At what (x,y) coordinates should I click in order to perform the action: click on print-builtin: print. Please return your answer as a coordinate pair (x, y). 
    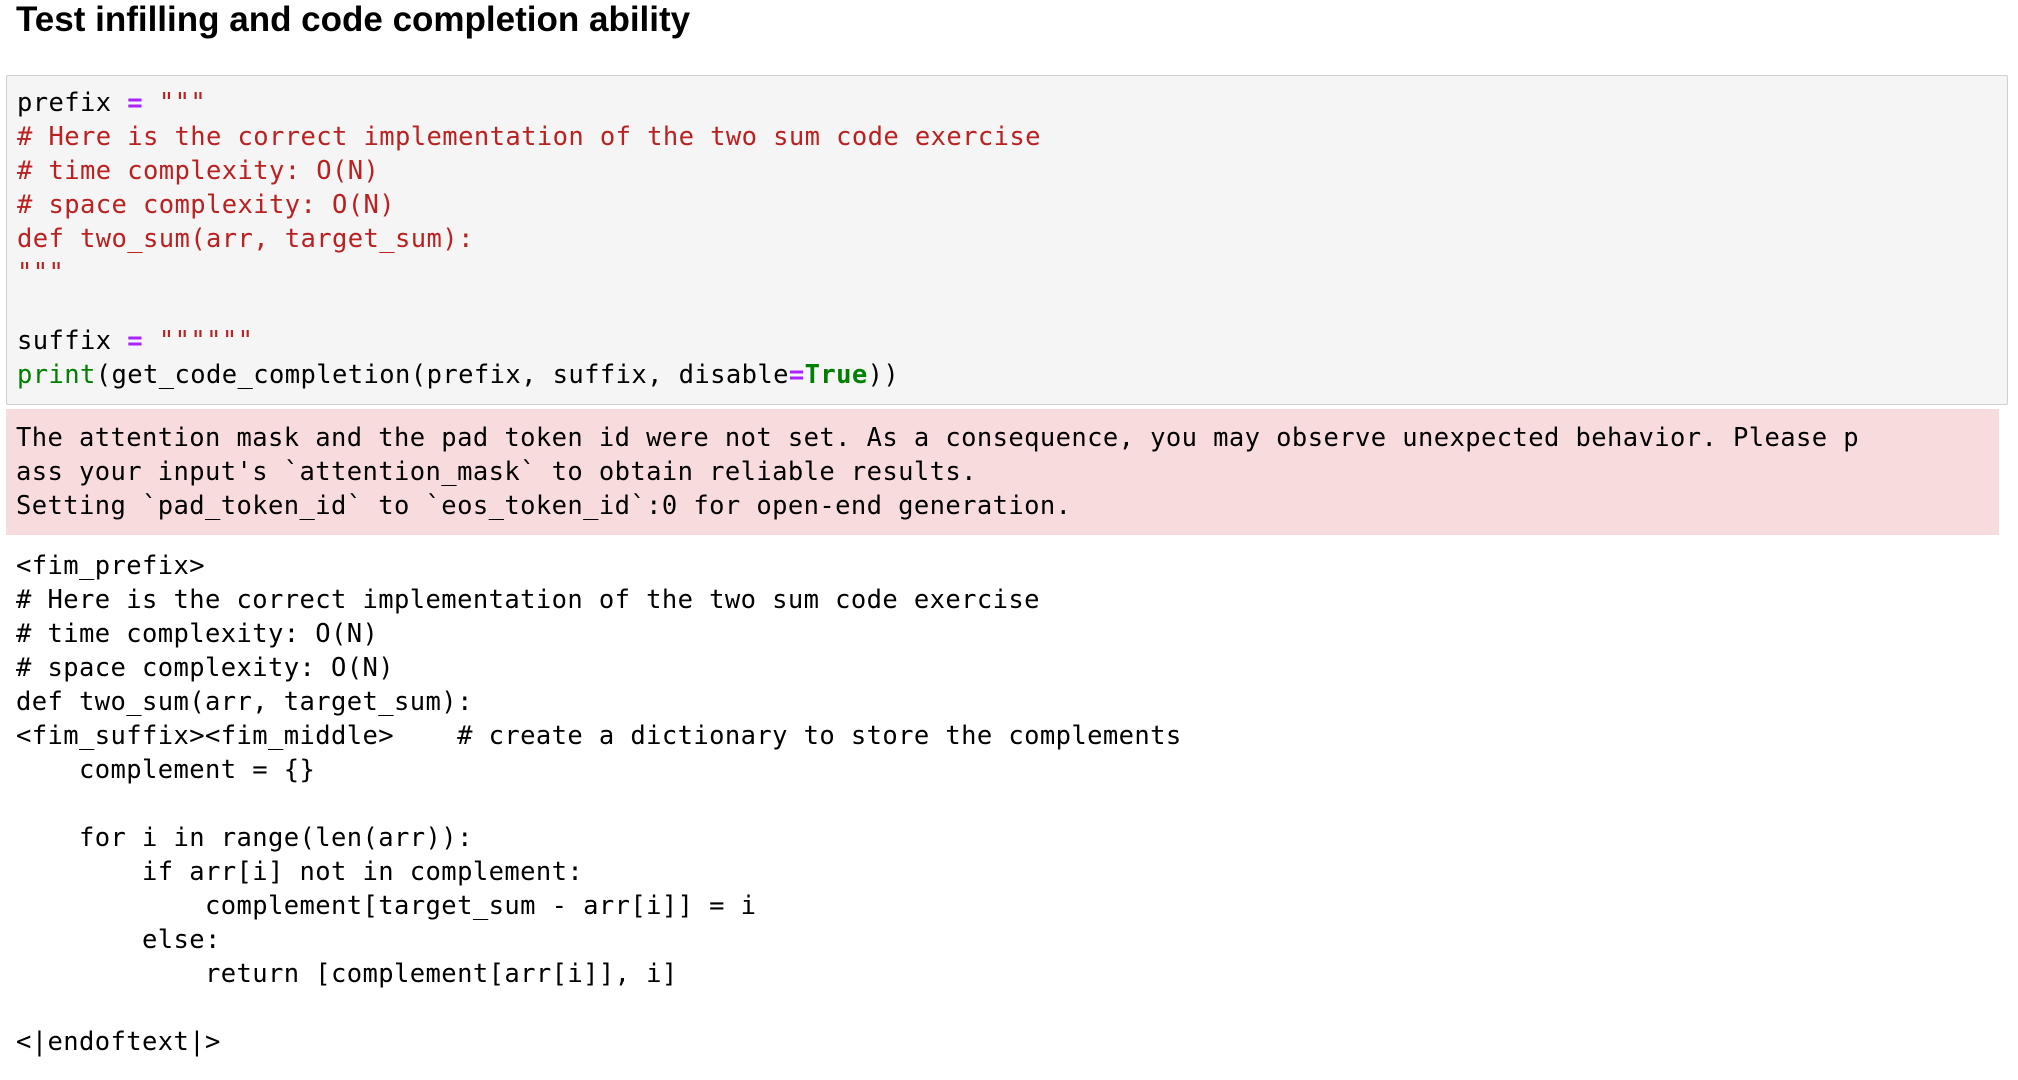
    Looking at the image, I should click on (56, 375).